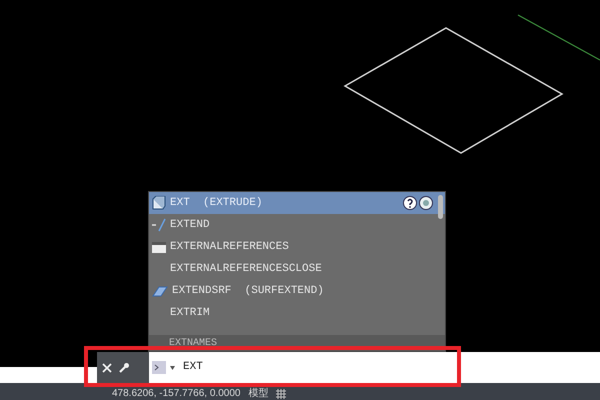  I want to click on folder-icon, so click(159, 247).